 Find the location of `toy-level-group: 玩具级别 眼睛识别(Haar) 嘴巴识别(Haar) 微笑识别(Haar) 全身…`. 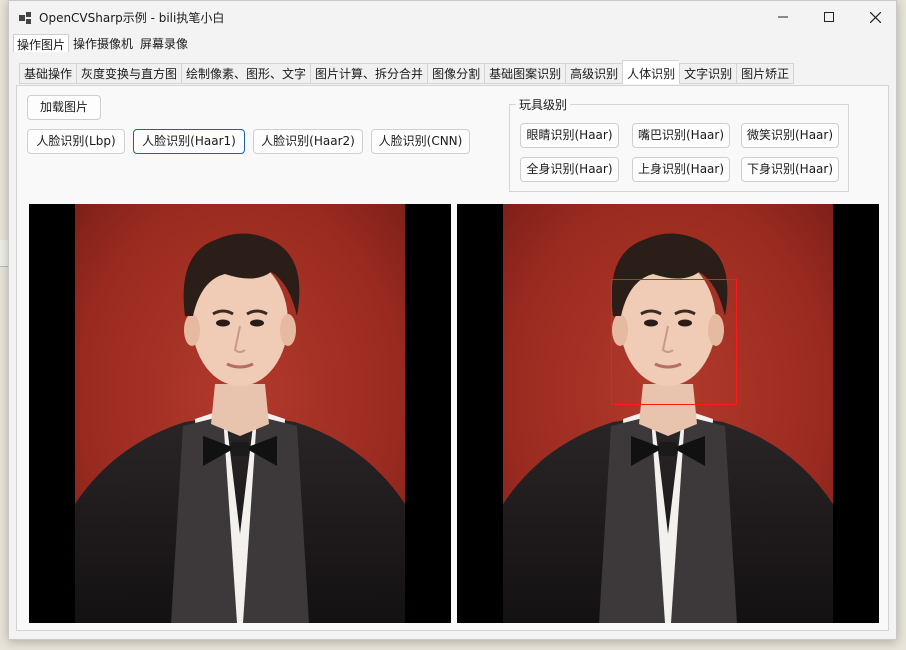

toy-level-group: 玩具级别 眼睛识别(Haar) 嘴巴识别(Haar) 微笑识别(Haar) 全身… is located at coordinates (679, 144).